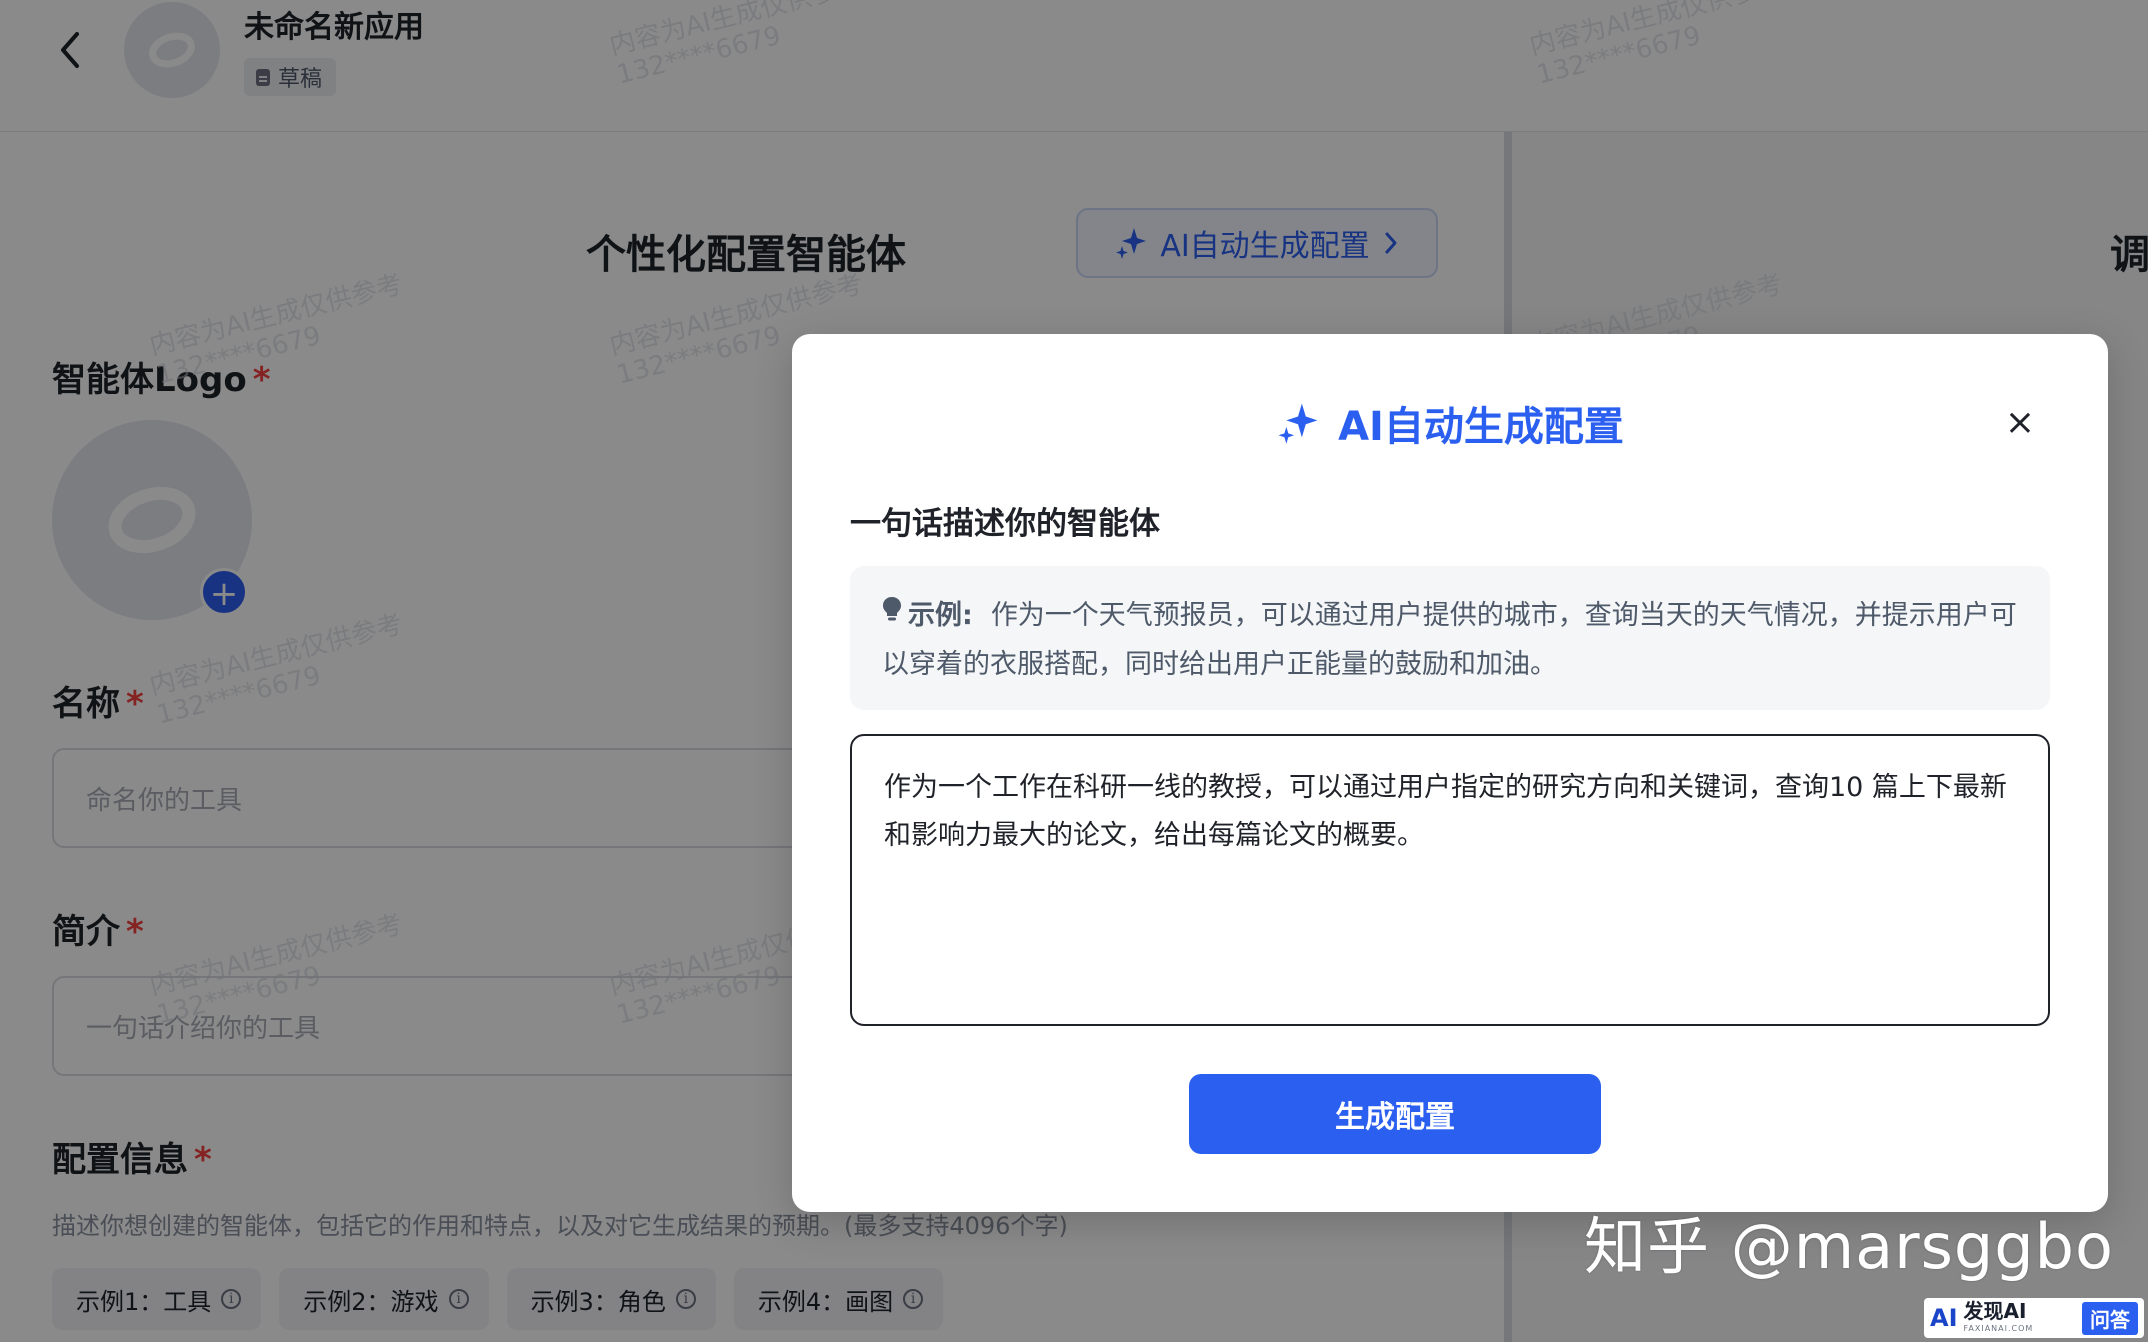  I want to click on close-icon: ×, so click(2020, 422).